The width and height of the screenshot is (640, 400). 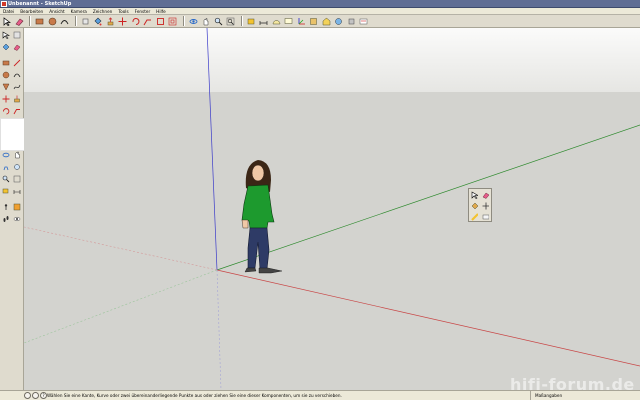 I want to click on left-tool-palette, so click(x=12, y=209).